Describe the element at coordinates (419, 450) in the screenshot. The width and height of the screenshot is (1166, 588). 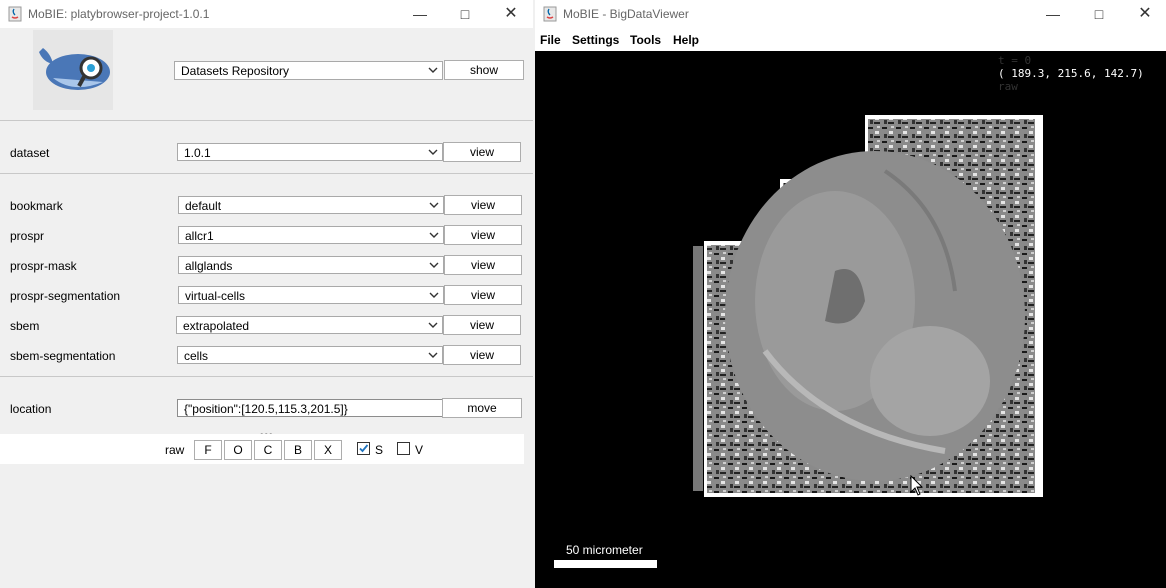
I see `volume-checkbox-label: V` at that location.